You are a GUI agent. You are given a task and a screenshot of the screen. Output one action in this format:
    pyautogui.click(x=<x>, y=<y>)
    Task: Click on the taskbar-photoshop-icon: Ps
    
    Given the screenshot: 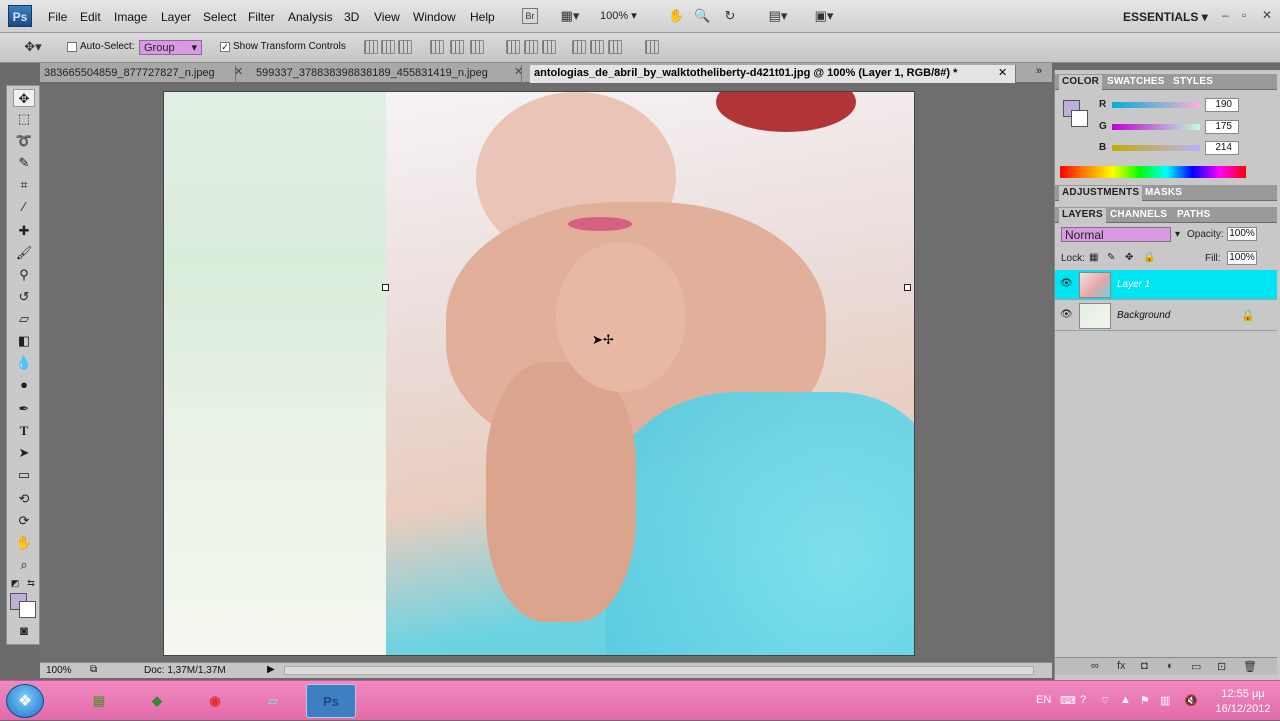 What is the action you would take?
    pyautogui.click(x=331, y=701)
    